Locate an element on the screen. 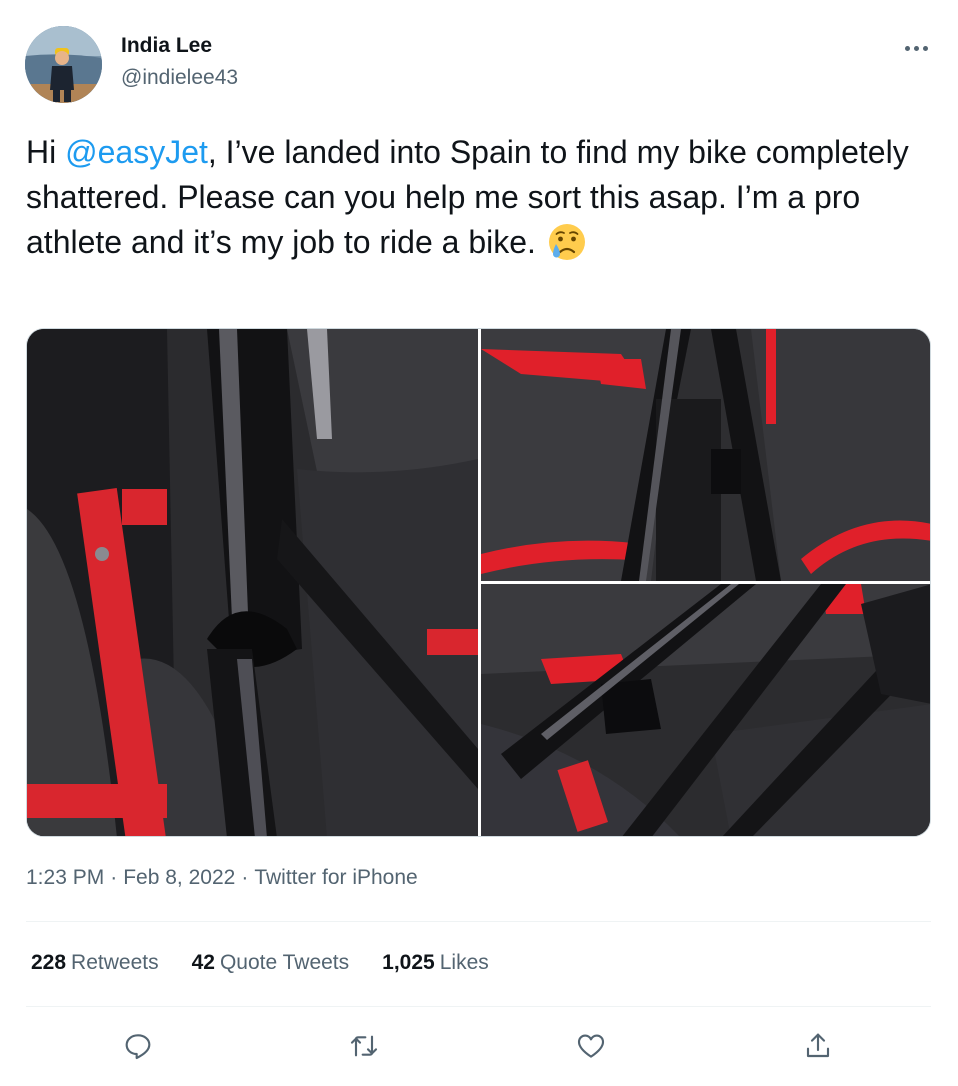 The height and width of the screenshot is (1086, 958). display-name: India Lee is located at coordinates (166, 46).